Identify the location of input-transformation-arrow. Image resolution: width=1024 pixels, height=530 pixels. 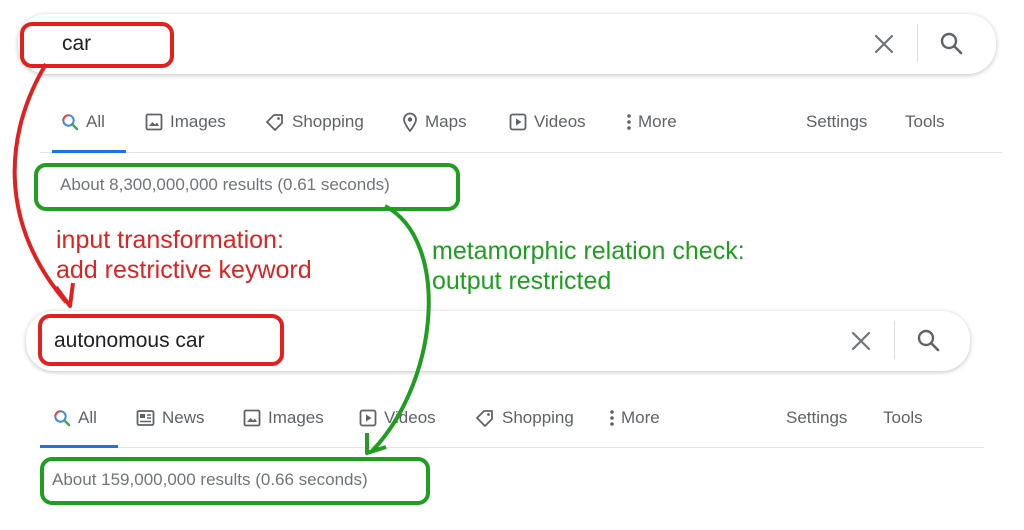
(40, 183).